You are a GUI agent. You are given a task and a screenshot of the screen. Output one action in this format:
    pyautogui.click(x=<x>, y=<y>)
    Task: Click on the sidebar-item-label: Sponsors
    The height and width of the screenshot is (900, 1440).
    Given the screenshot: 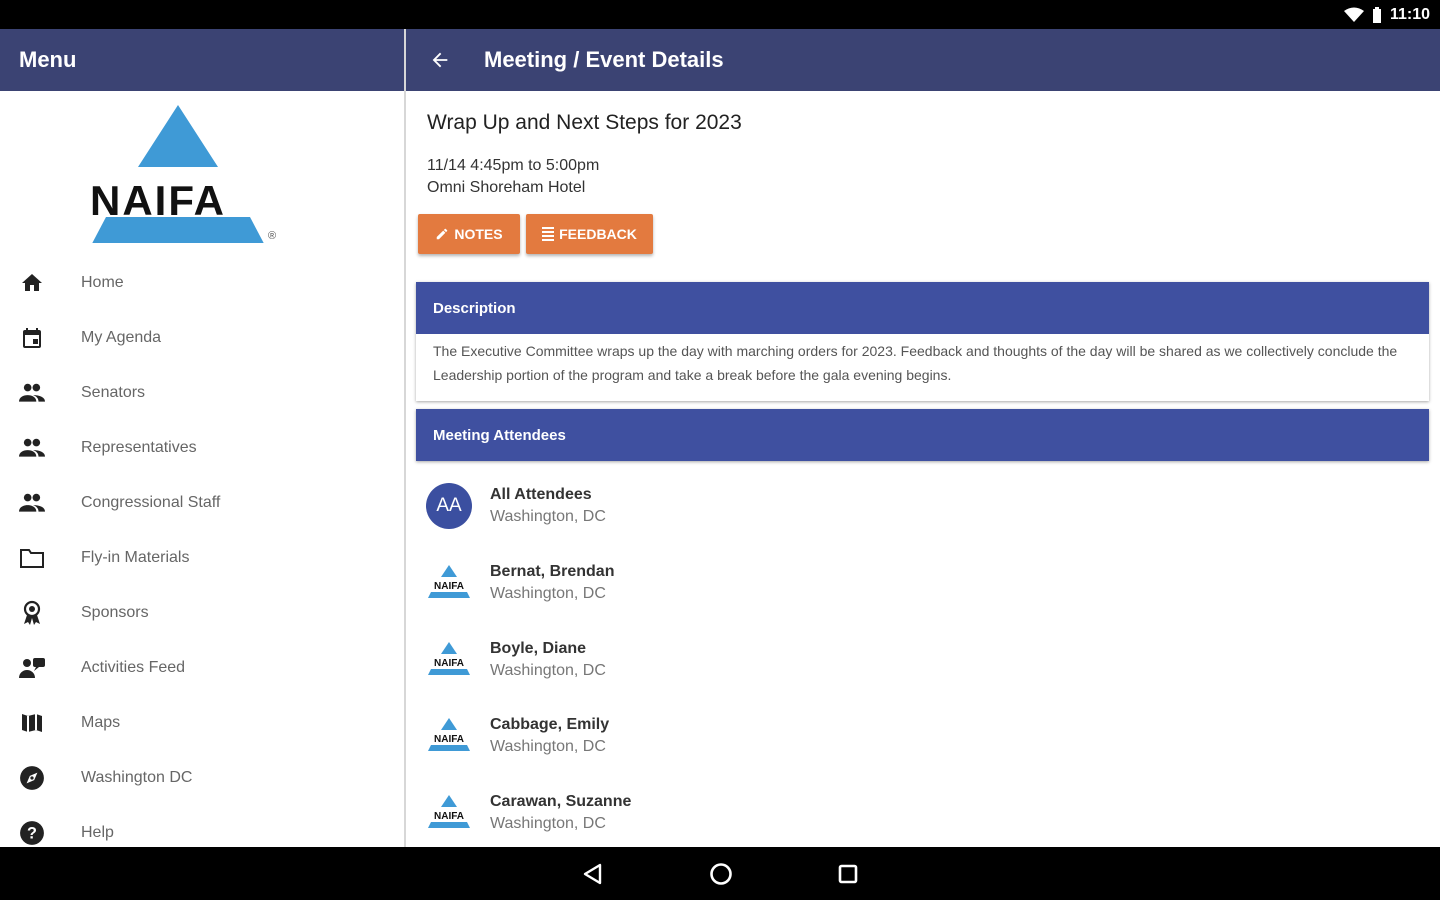 What is the action you would take?
    pyautogui.click(x=115, y=612)
    